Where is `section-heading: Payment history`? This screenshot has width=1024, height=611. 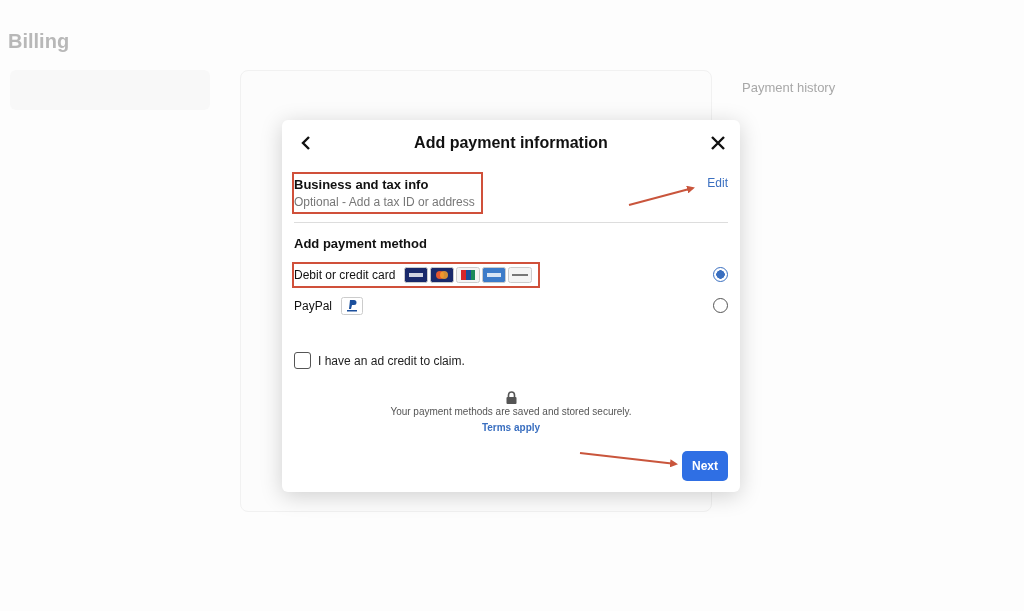
section-heading: Payment history is located at coordinates (789, 87).